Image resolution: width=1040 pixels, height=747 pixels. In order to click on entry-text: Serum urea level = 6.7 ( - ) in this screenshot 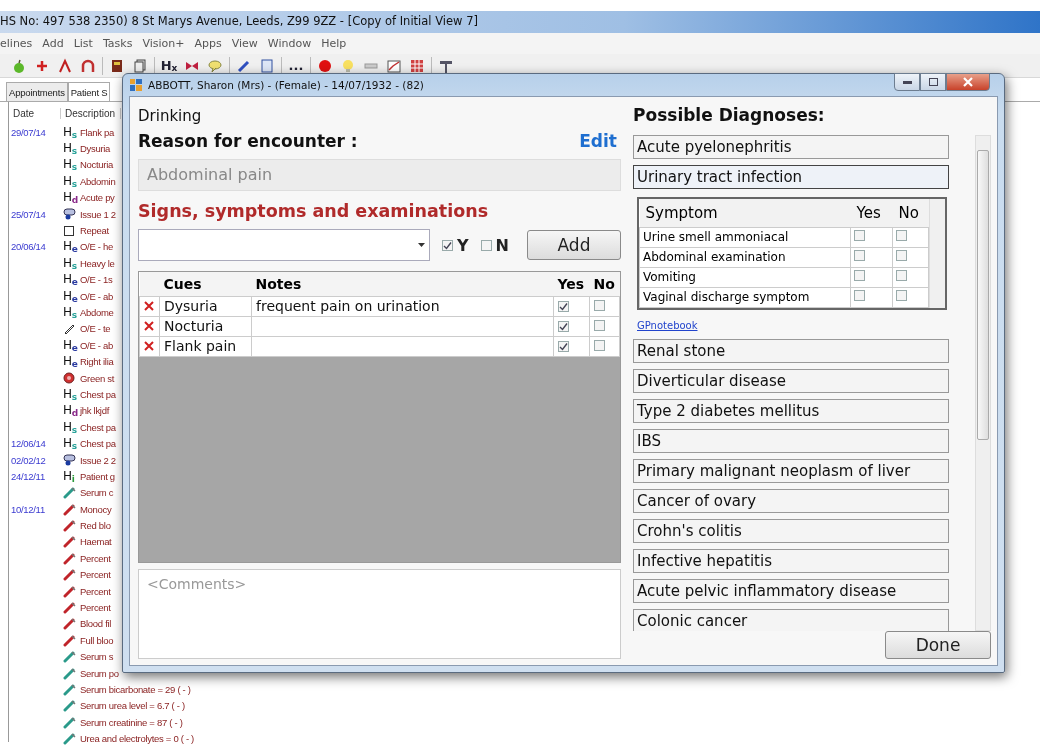, I will do `click(132, 706)`.